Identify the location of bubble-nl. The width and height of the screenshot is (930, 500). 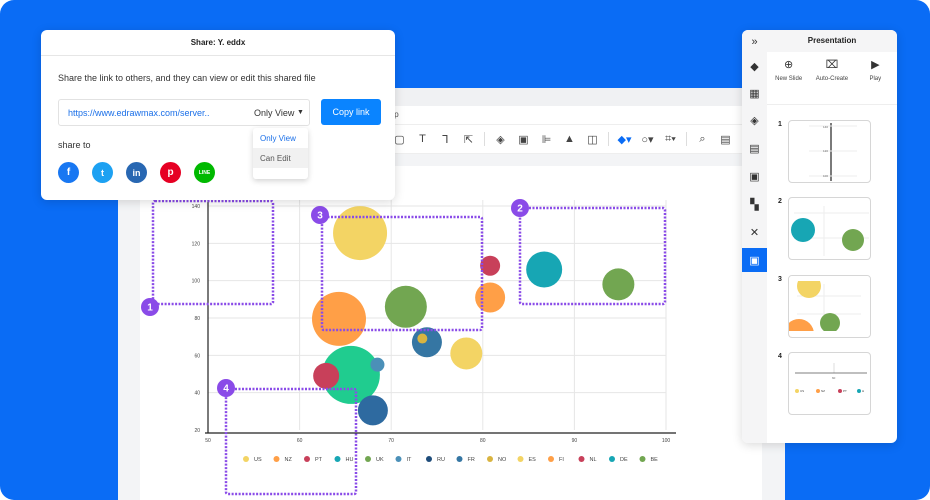
(490, 265).